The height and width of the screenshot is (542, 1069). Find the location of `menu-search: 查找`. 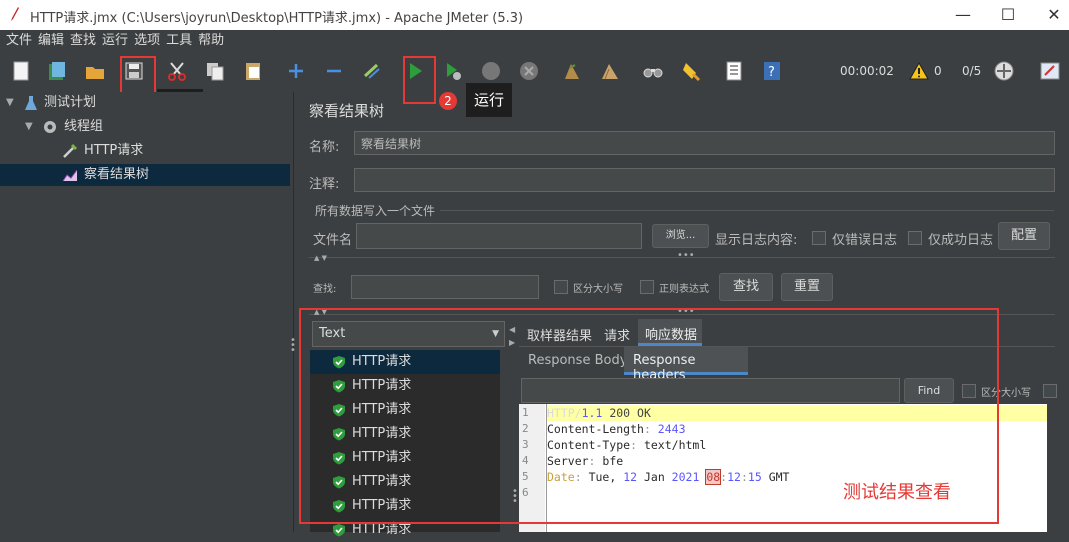

menu-search: 查找 is located at coordinates (83, 41).